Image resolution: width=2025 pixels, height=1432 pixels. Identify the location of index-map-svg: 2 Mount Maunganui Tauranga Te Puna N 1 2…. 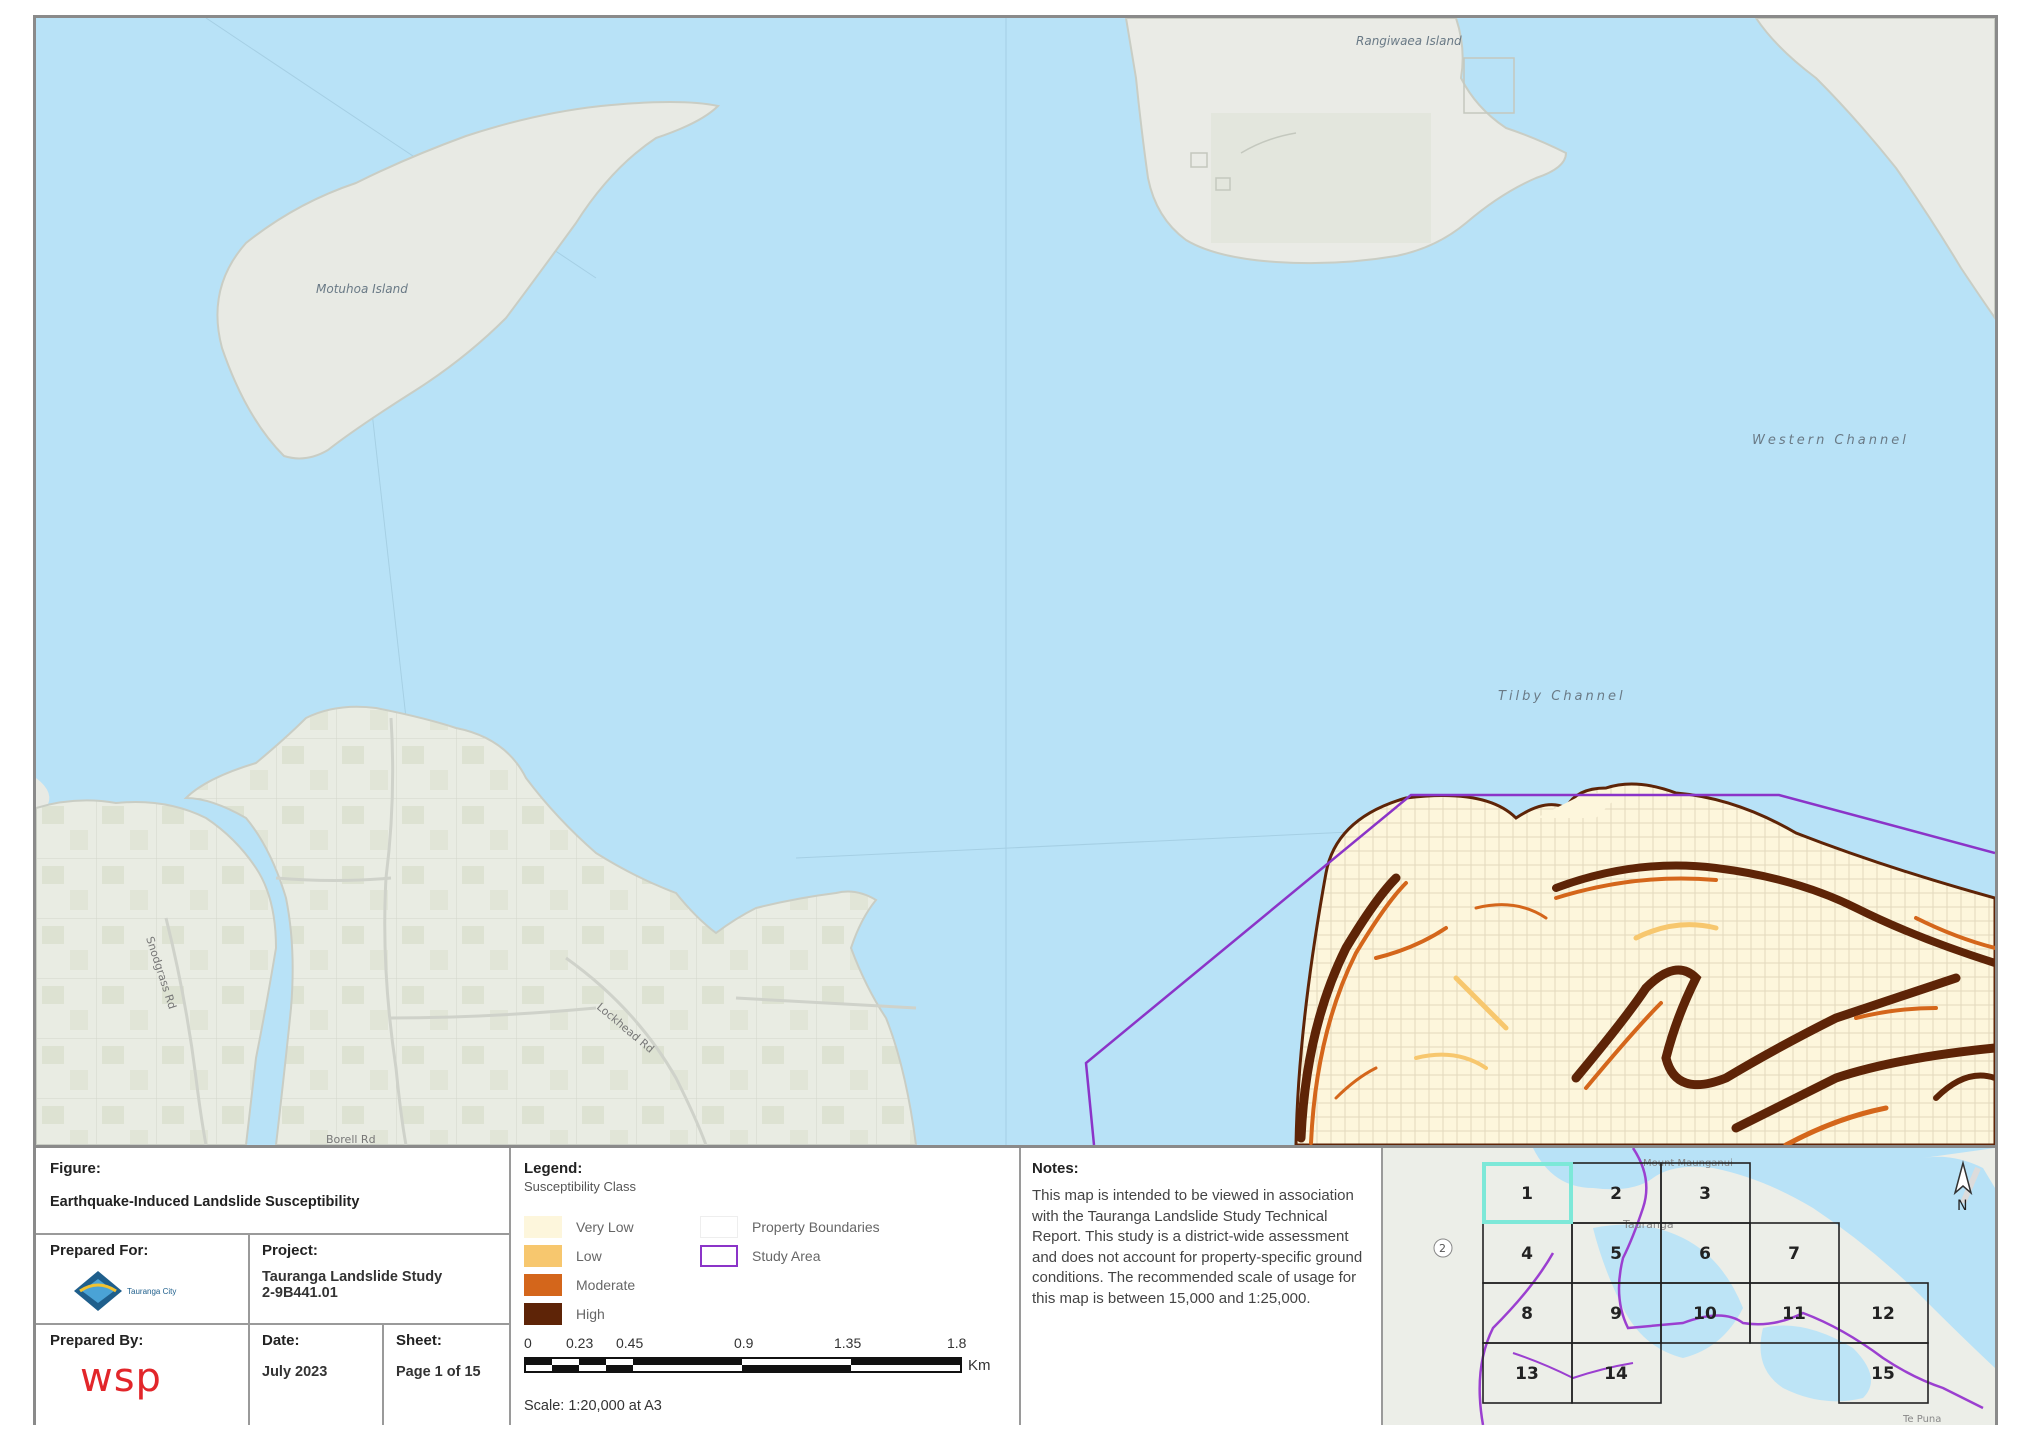
(1689, 1286).